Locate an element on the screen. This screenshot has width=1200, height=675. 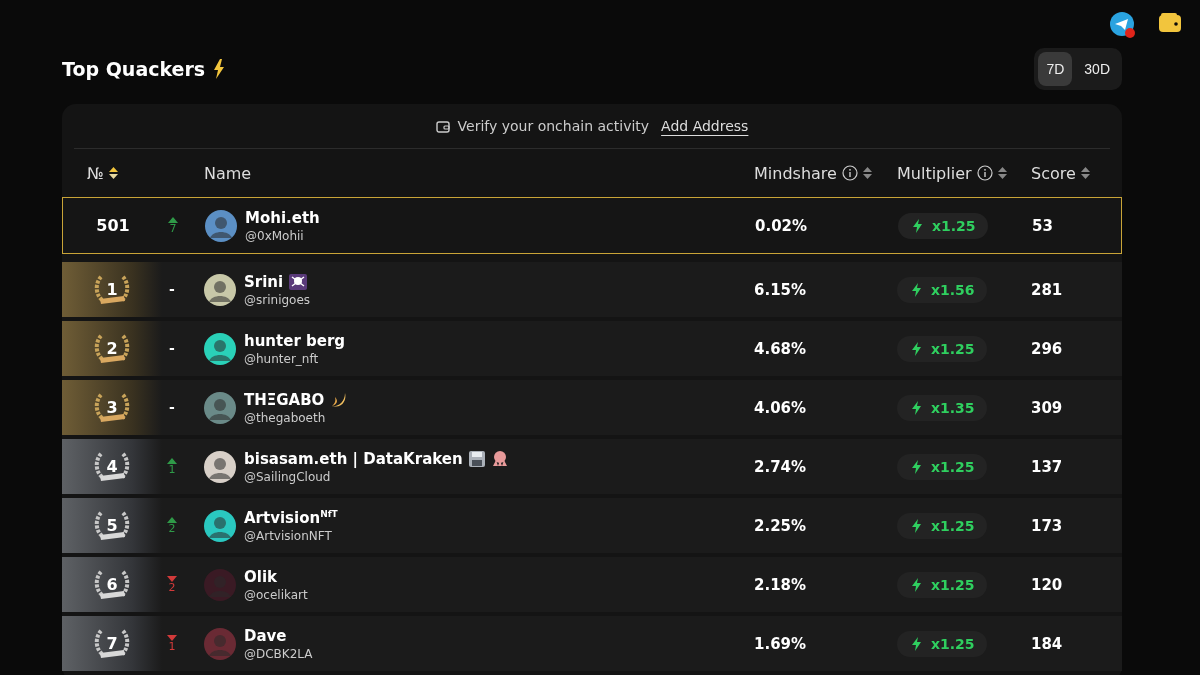
column-header: № is located at coordinates (95, 173).